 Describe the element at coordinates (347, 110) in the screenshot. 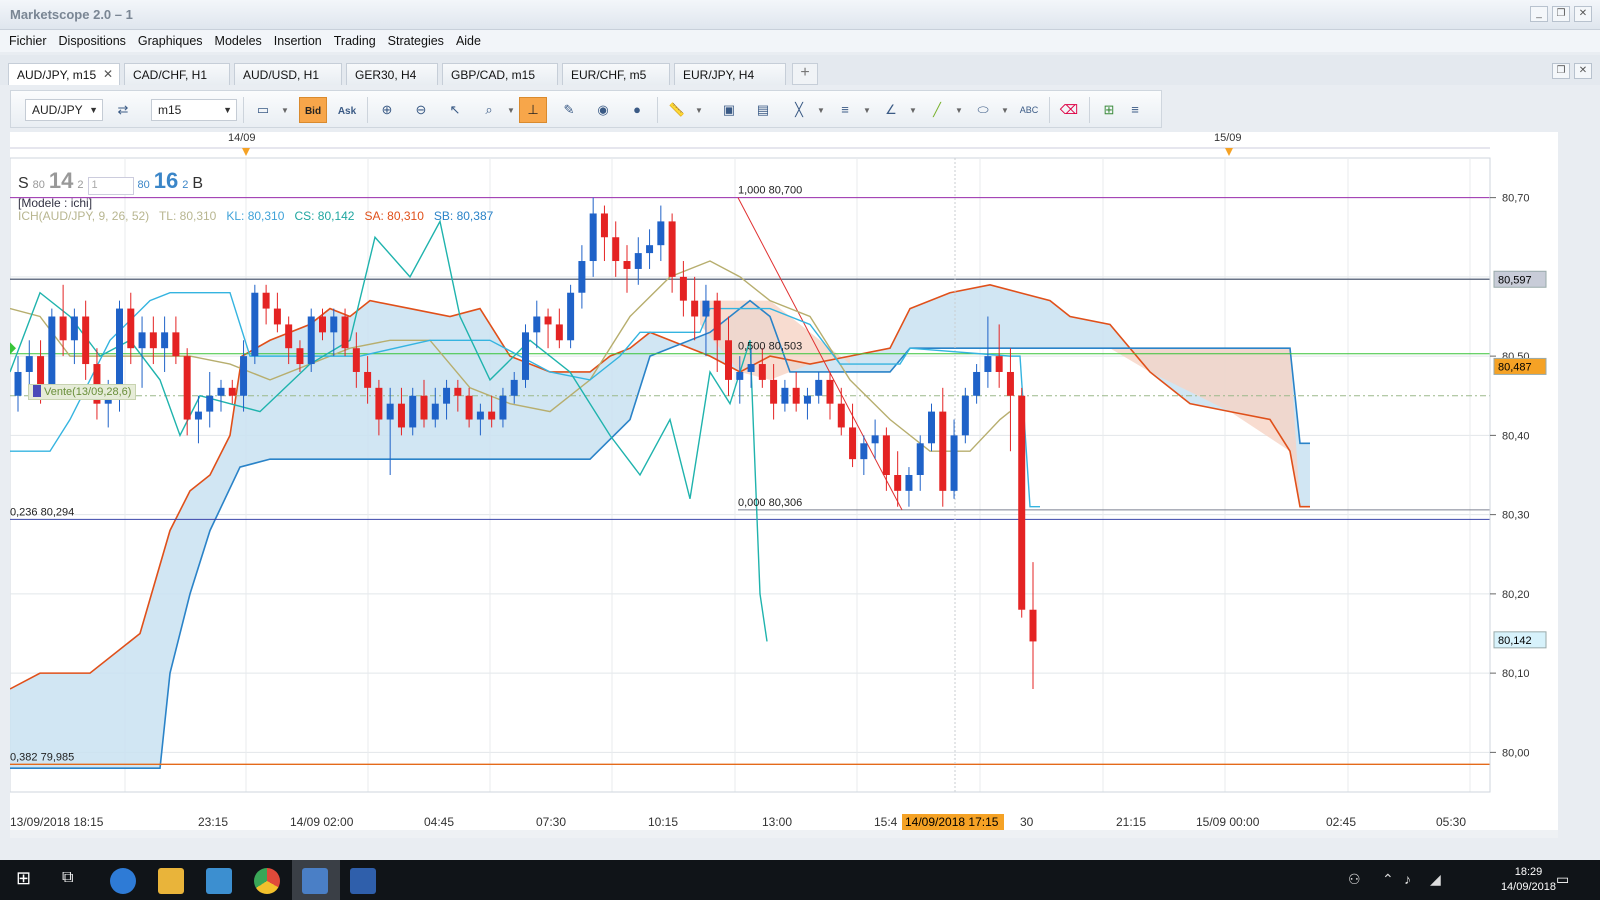

I see `ask-button: Ask` at that location.